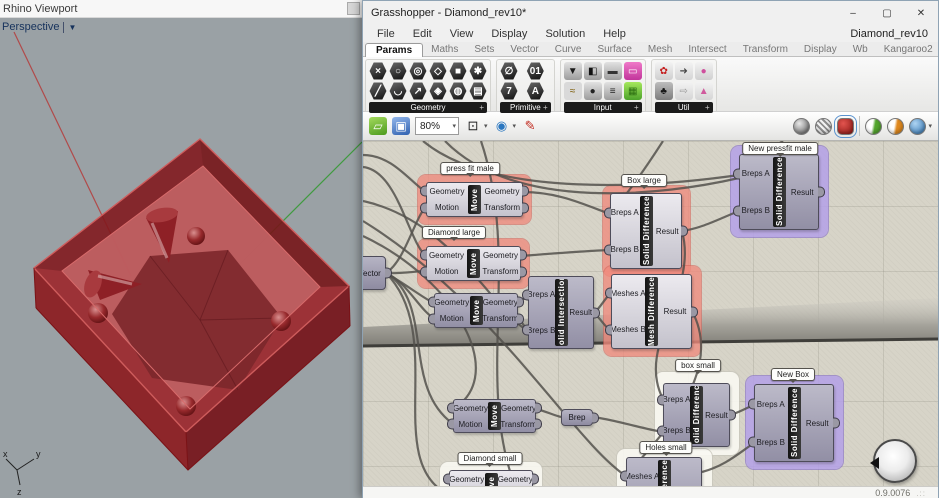 This screenshot has height=498, width=939. Describe the element at coordinates (478, 71) in the screenshot. I see `field-param-icon: ✱` at that location.